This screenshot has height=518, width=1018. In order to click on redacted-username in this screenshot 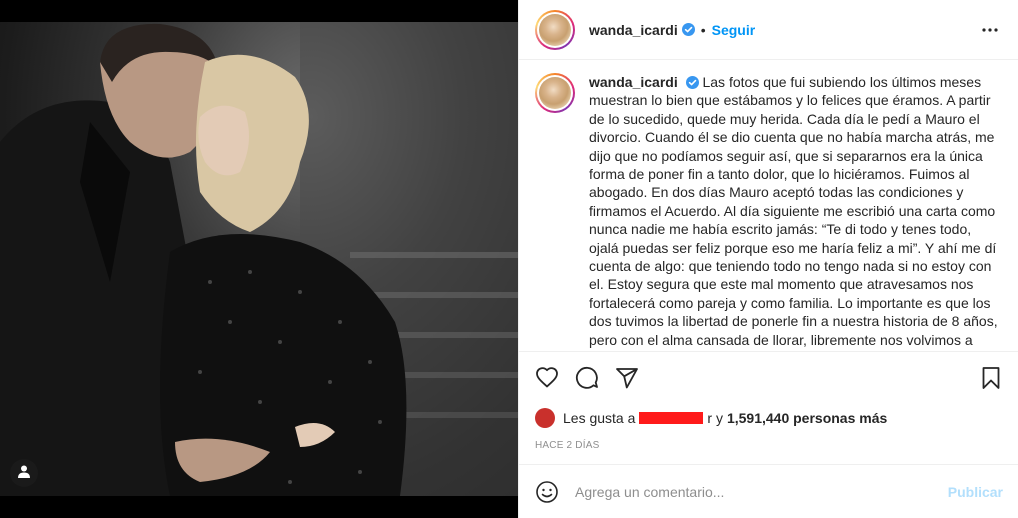, I will do `click(671, 418)`.